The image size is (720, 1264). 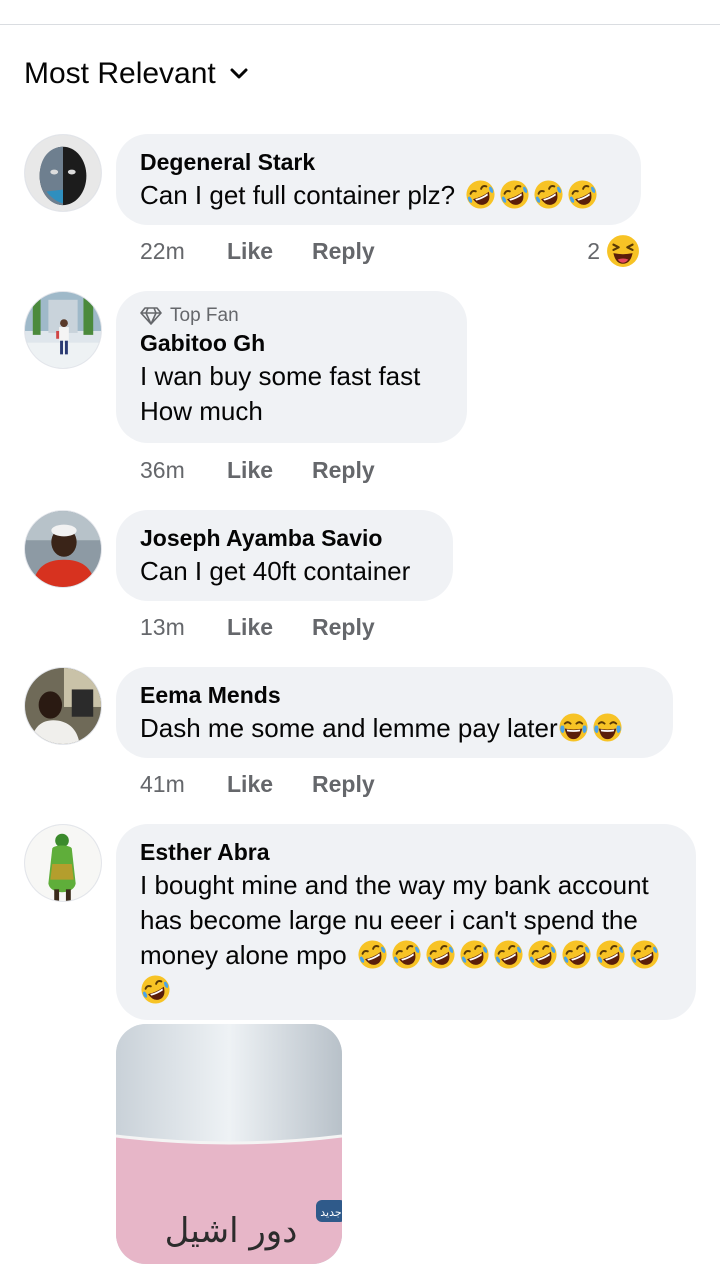 What do you see at coordinates (378, 195) in the screenshot?
I see `comment-text: Can I get full container plz?` at bounding box center [378, 195].